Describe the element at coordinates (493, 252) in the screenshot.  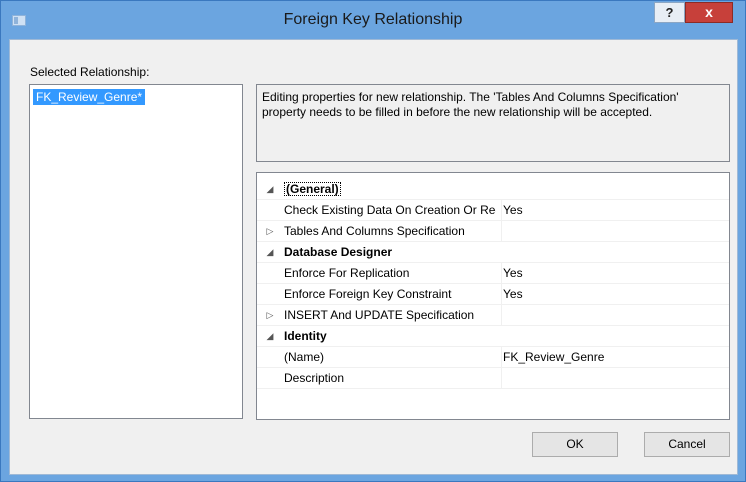
I see `property-category-row: ◢ Database Designer` at that location.